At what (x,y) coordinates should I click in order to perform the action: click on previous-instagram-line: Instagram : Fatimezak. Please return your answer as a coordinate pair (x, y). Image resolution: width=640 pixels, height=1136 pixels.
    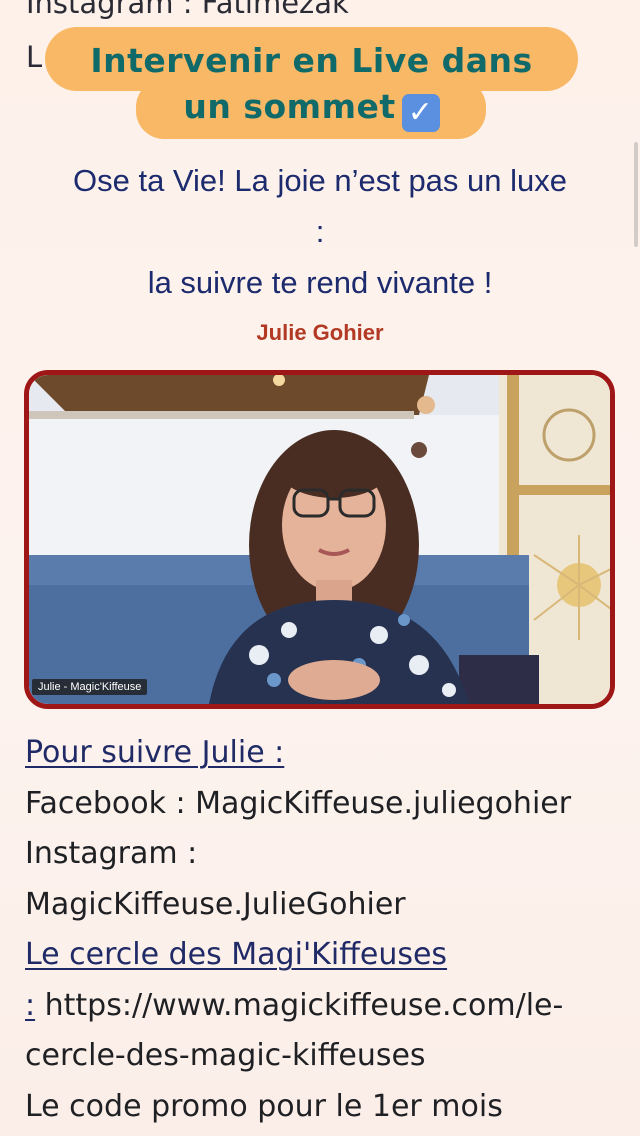
    Looking at the image, I should click on (187, 10).